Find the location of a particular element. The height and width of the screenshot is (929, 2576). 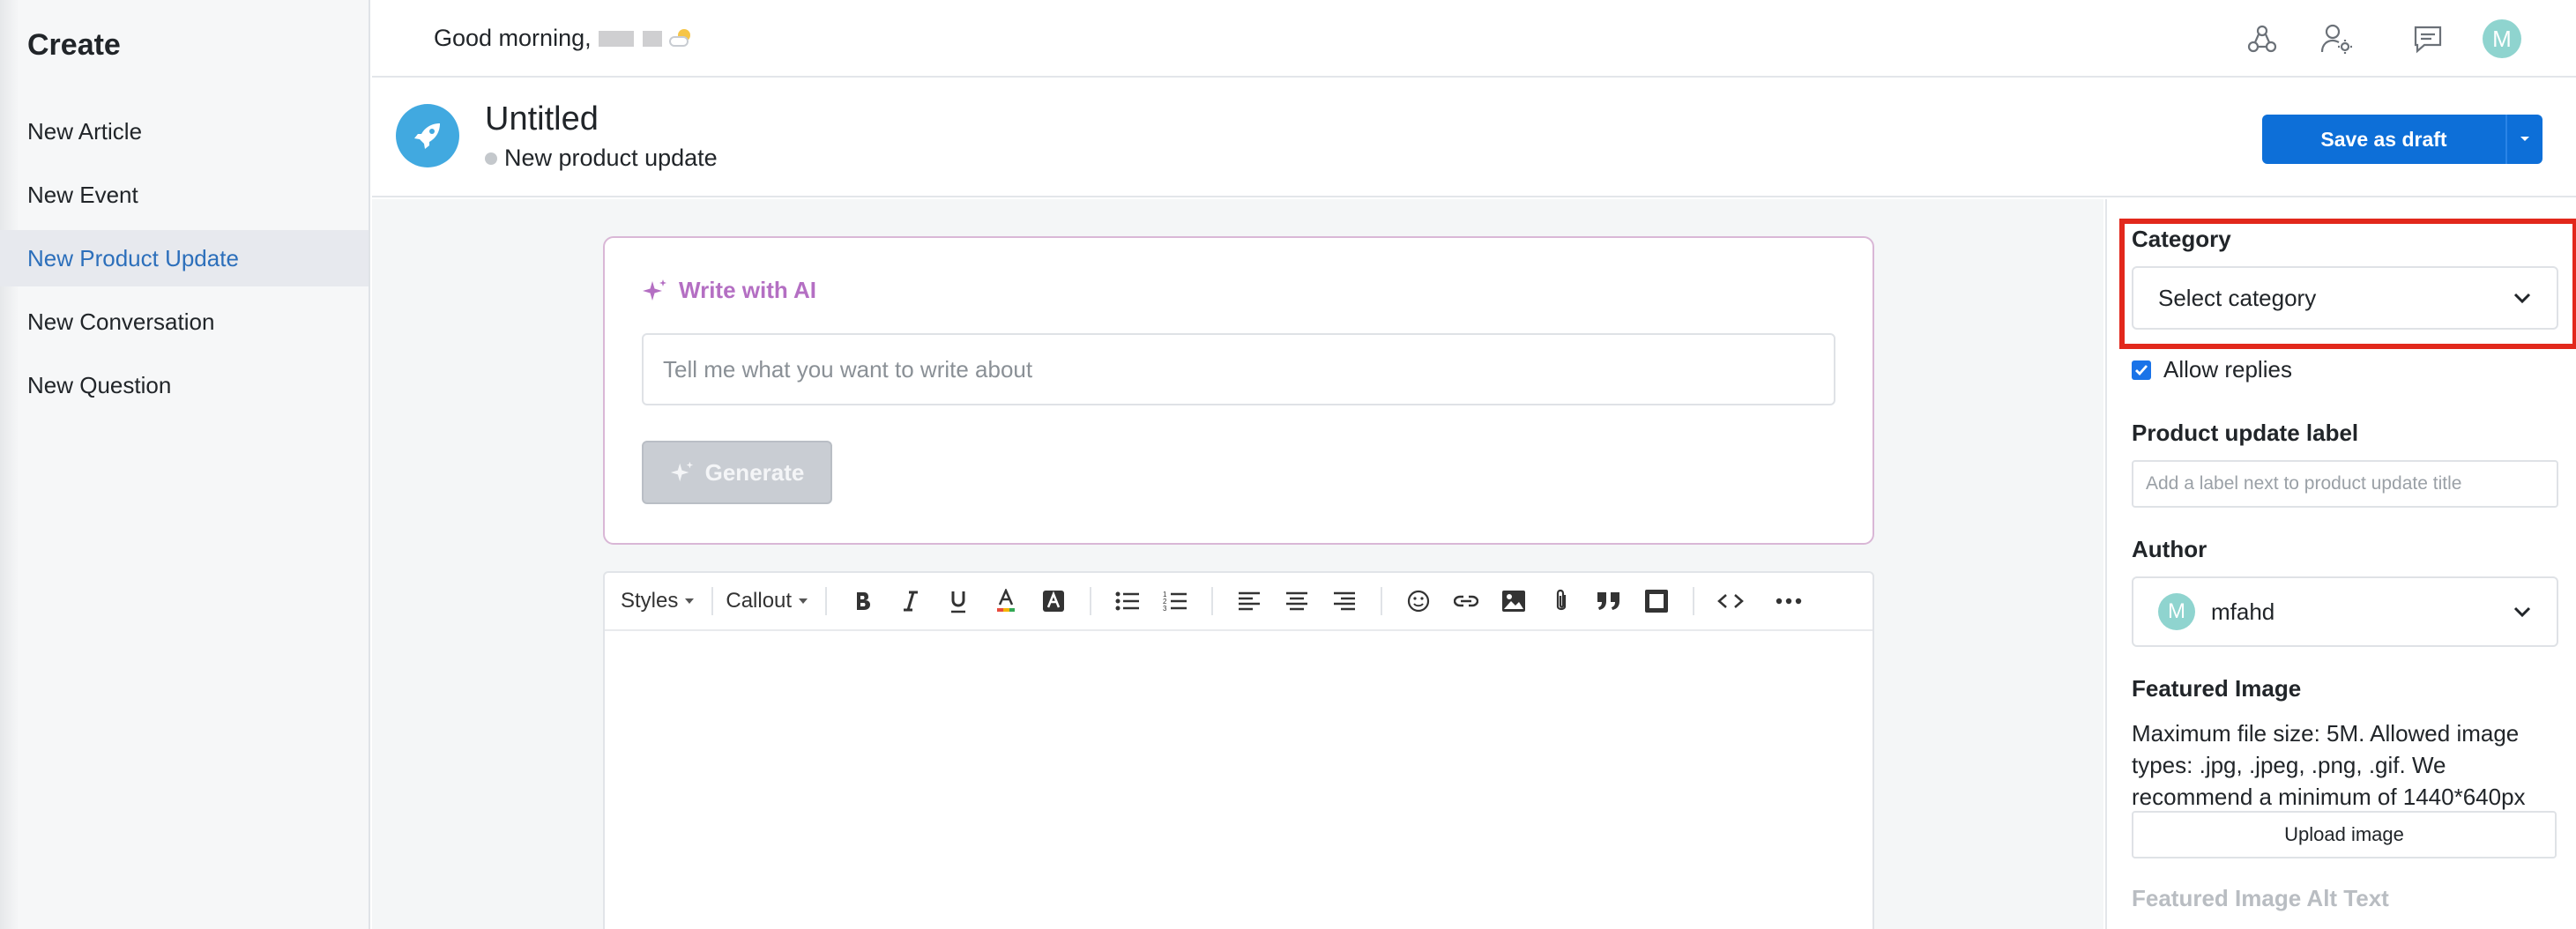

save-button-group: Save as draft is located at coordinates (2402, 139).